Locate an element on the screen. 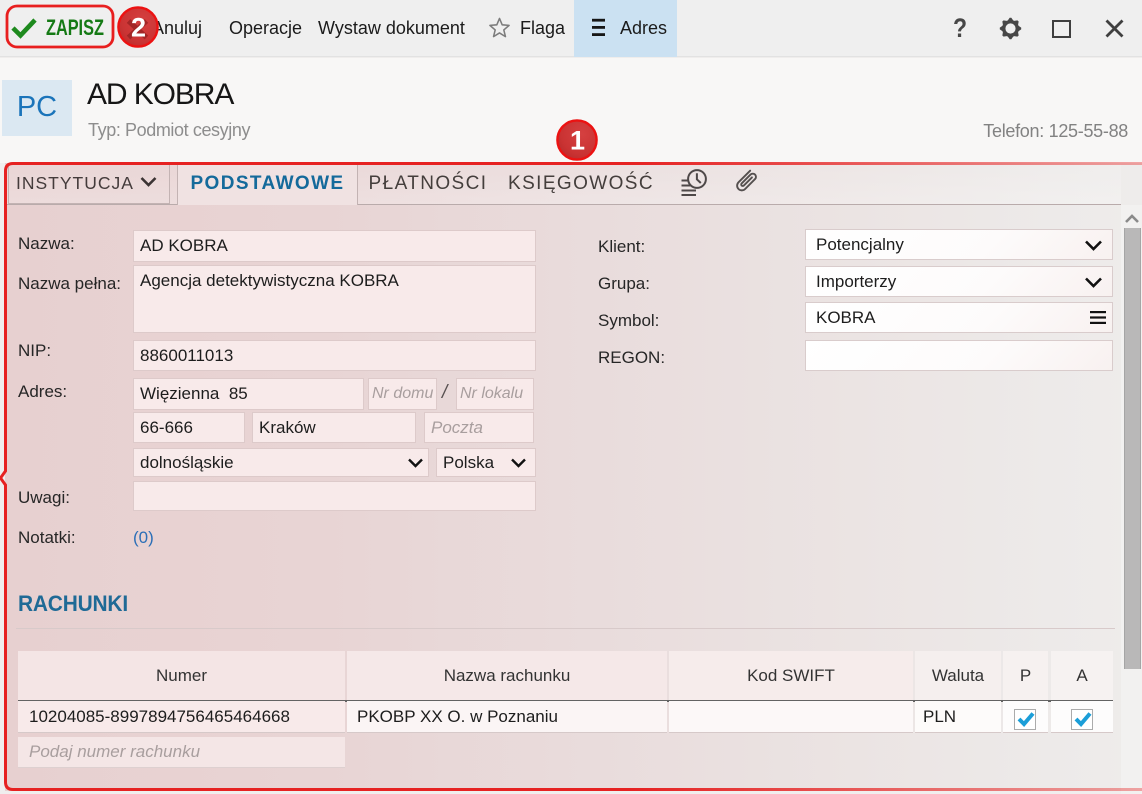 This screenshot has height=794, width=1142. svg-text: 2 is located at coordinates (138, 28).